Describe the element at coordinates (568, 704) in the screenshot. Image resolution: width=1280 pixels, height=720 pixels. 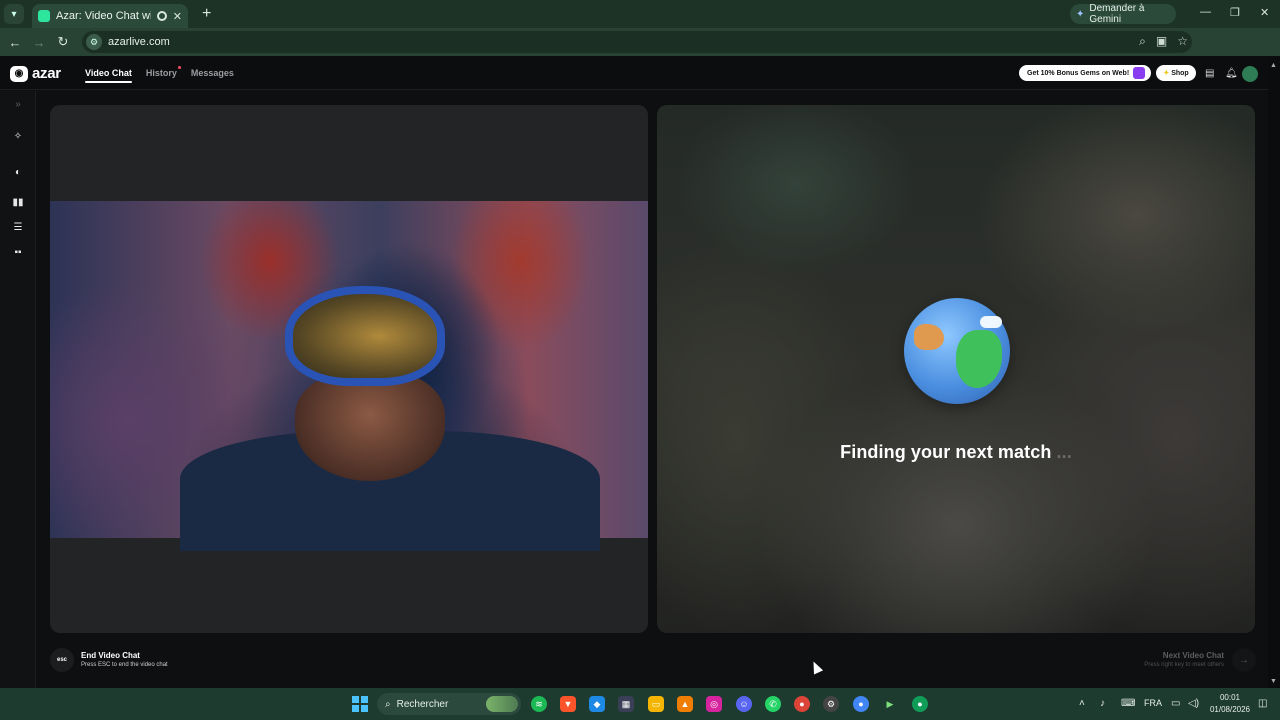
I see `brave-icon: ▼` at that location.